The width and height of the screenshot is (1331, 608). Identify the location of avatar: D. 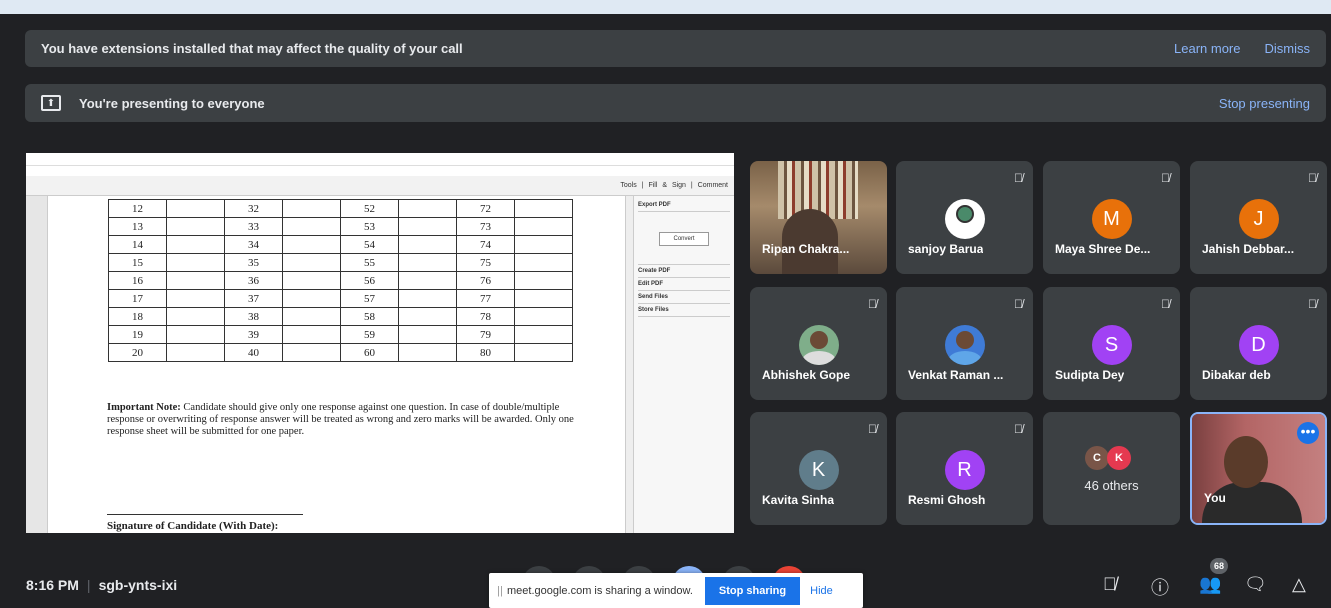
(1258, 345).